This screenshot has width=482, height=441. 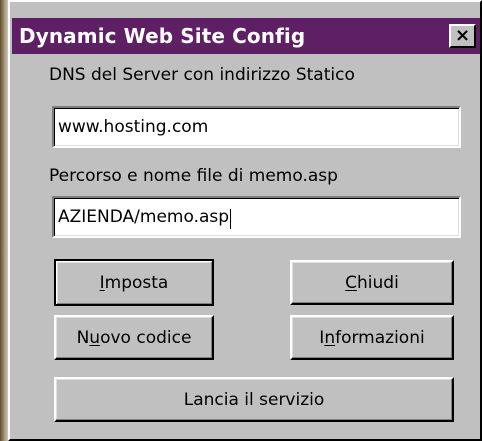 I want to click on dns-server-input: www.hosting.com, so click(x=256, y=127).